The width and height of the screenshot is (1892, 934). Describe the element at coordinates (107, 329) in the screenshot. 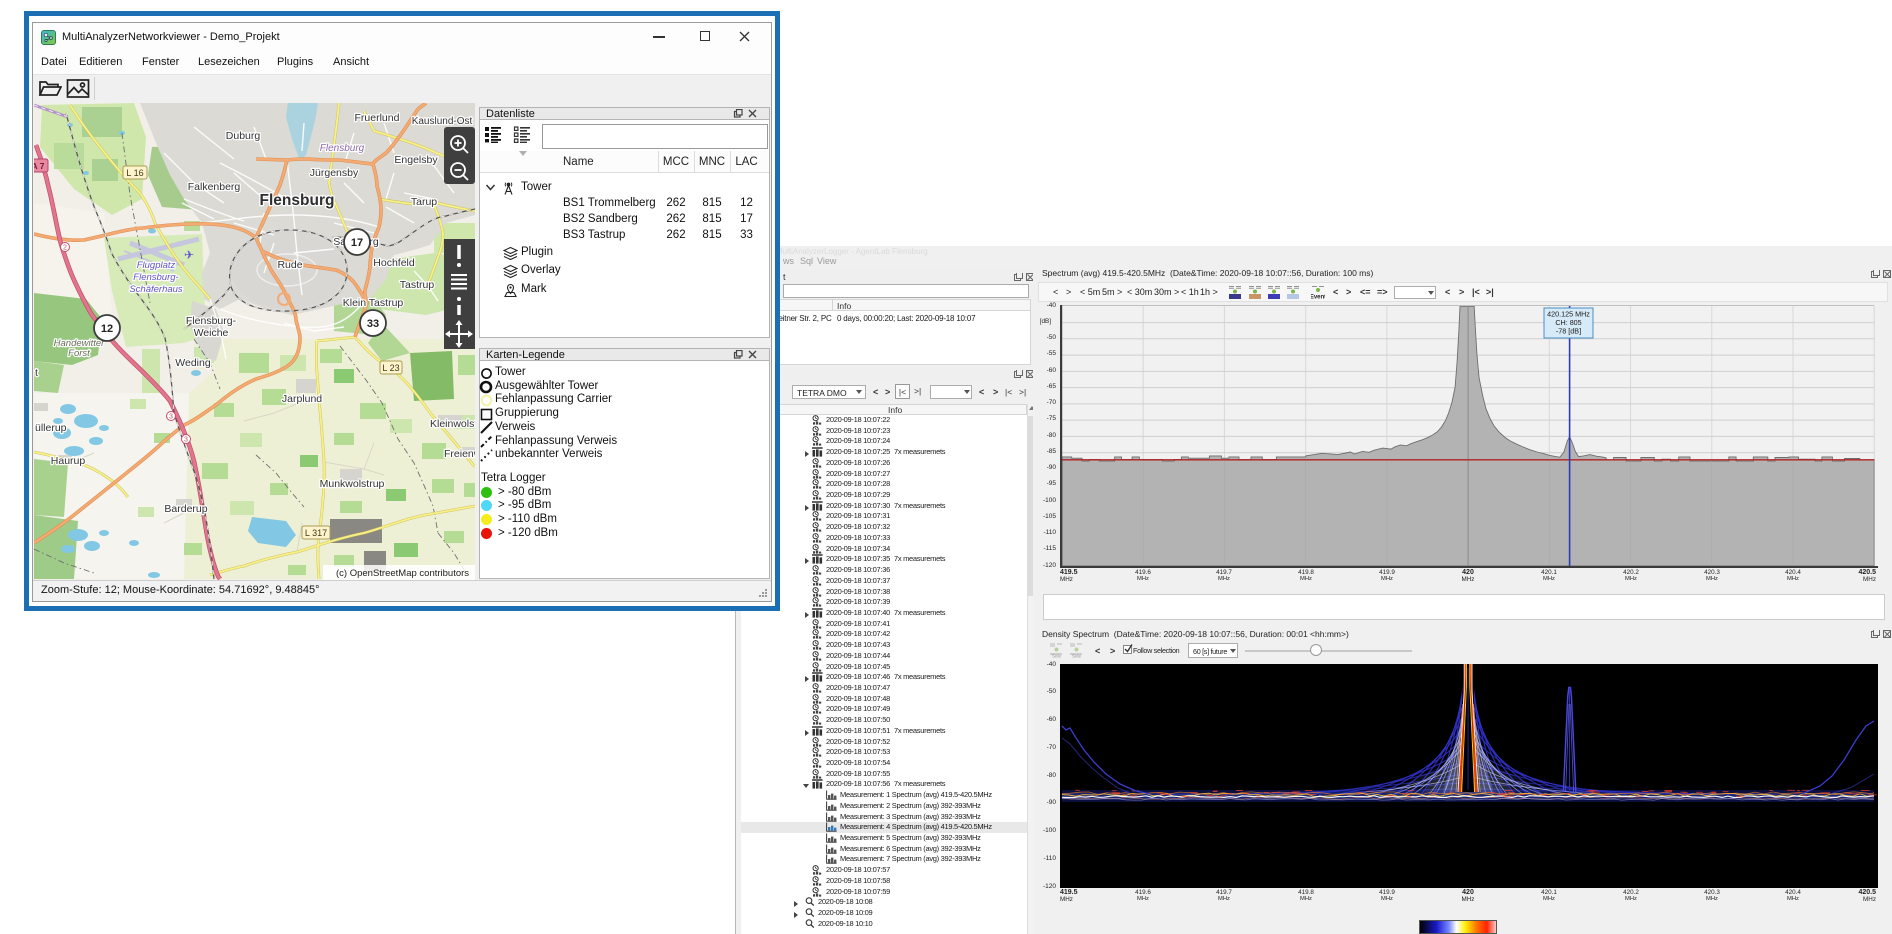

I see `svg-text: 12` at that location.